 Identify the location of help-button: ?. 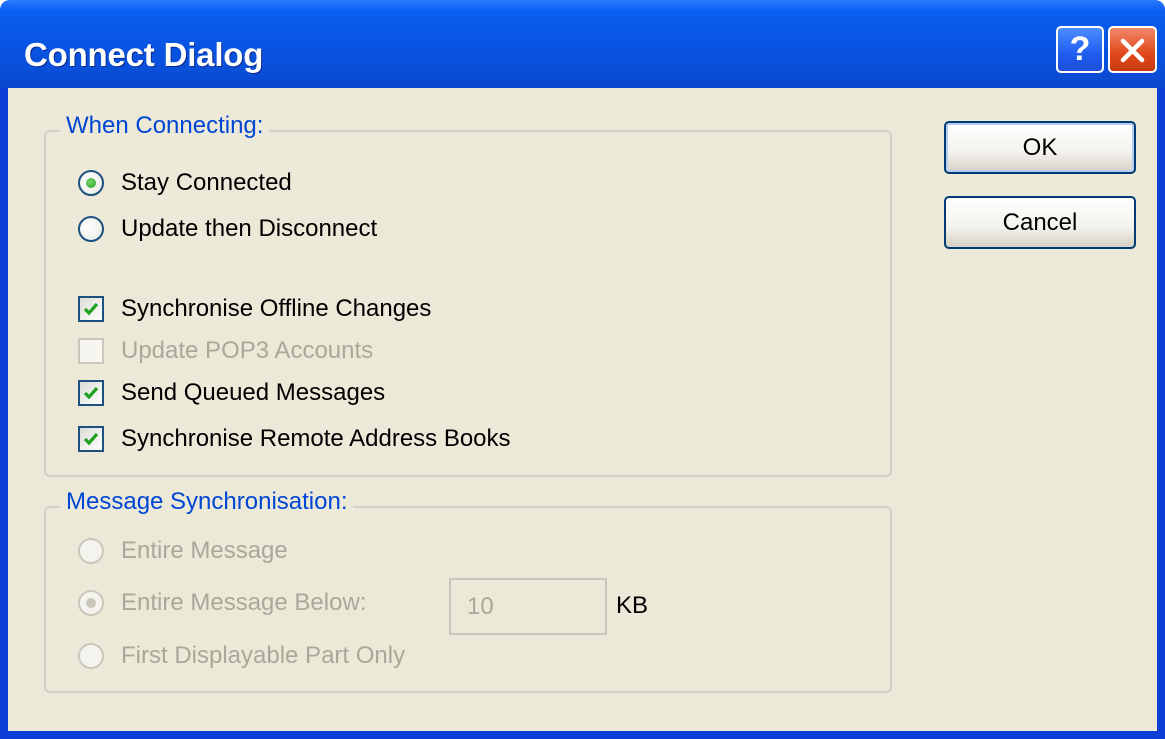
(1080, 49).